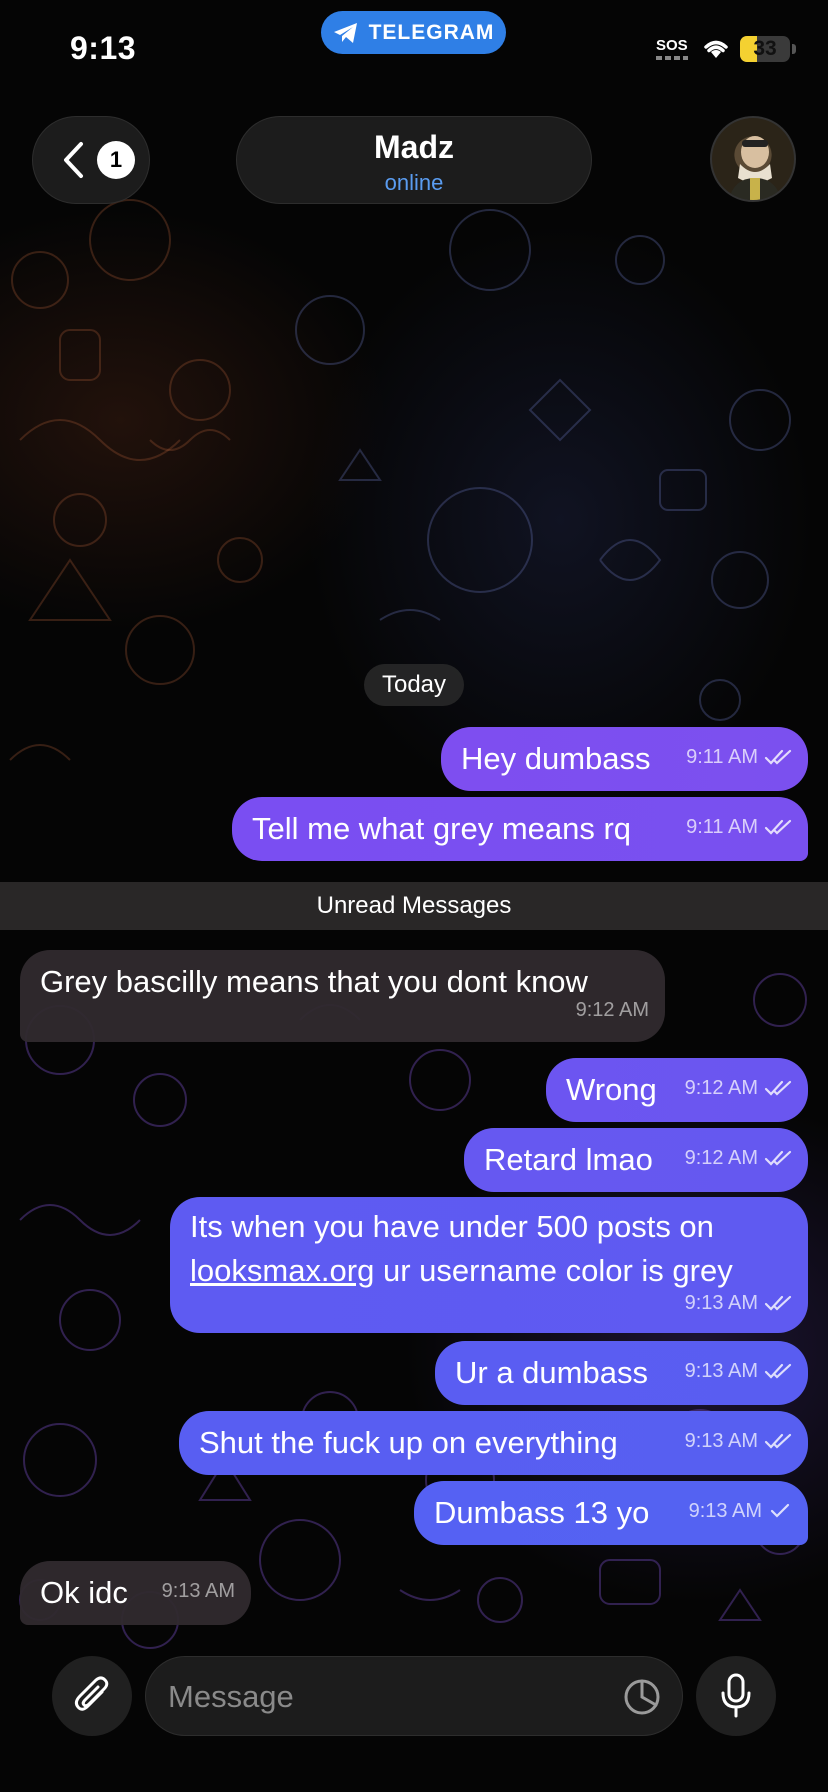 The image size is (828, 1792). I want to click on message-input, so click(378, 1697).